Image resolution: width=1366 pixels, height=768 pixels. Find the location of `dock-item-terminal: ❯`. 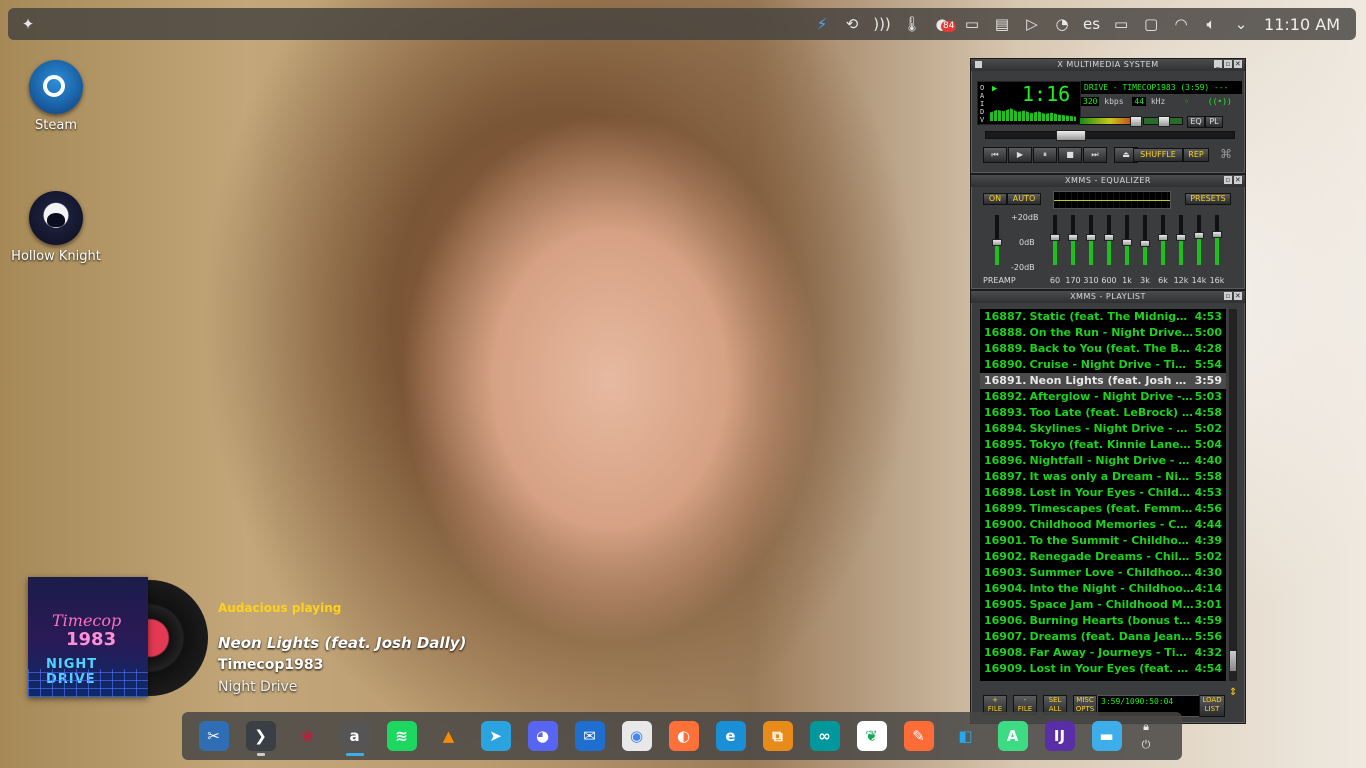

dock-item-terminal: ❯ is located at coordinates (260, 736).